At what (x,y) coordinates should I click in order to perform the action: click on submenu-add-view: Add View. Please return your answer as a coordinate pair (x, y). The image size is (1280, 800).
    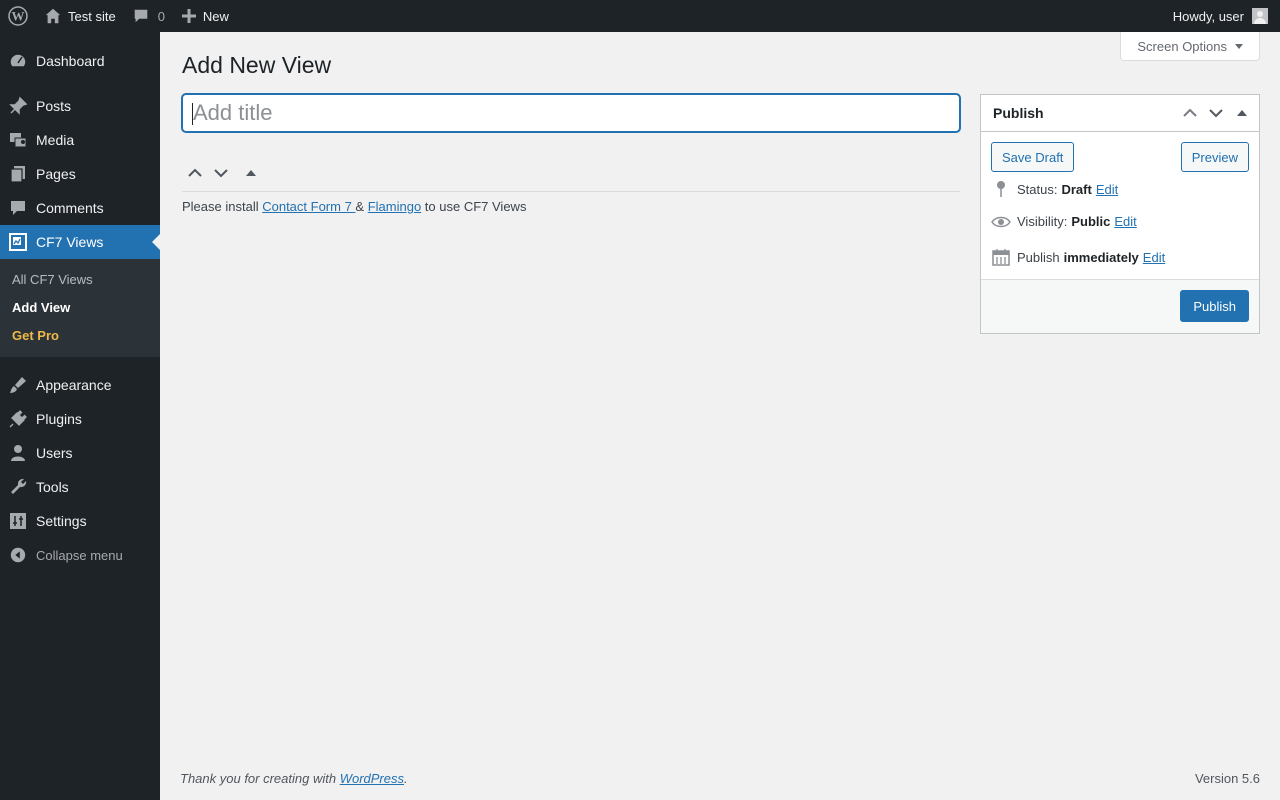
    Looking at the image, I should click on (80, 308).